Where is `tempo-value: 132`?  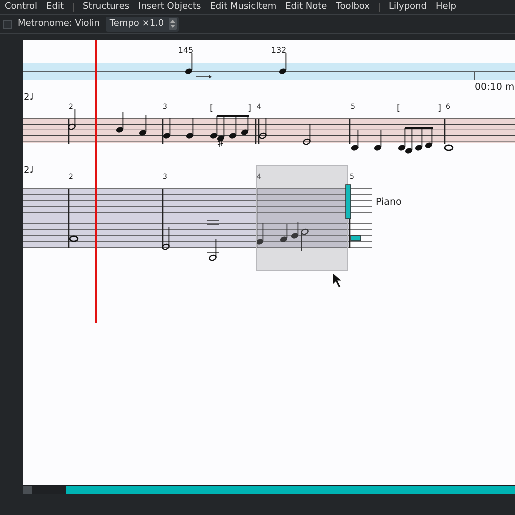
tempo-value: 132 is located at coordinates (279, 50).